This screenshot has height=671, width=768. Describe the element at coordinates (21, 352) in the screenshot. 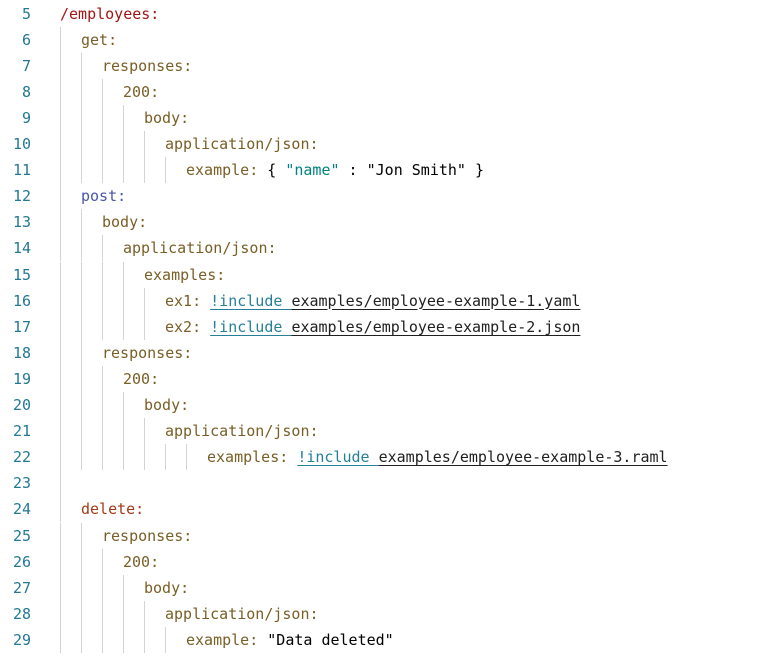

I see `line-number: 18` at that location.